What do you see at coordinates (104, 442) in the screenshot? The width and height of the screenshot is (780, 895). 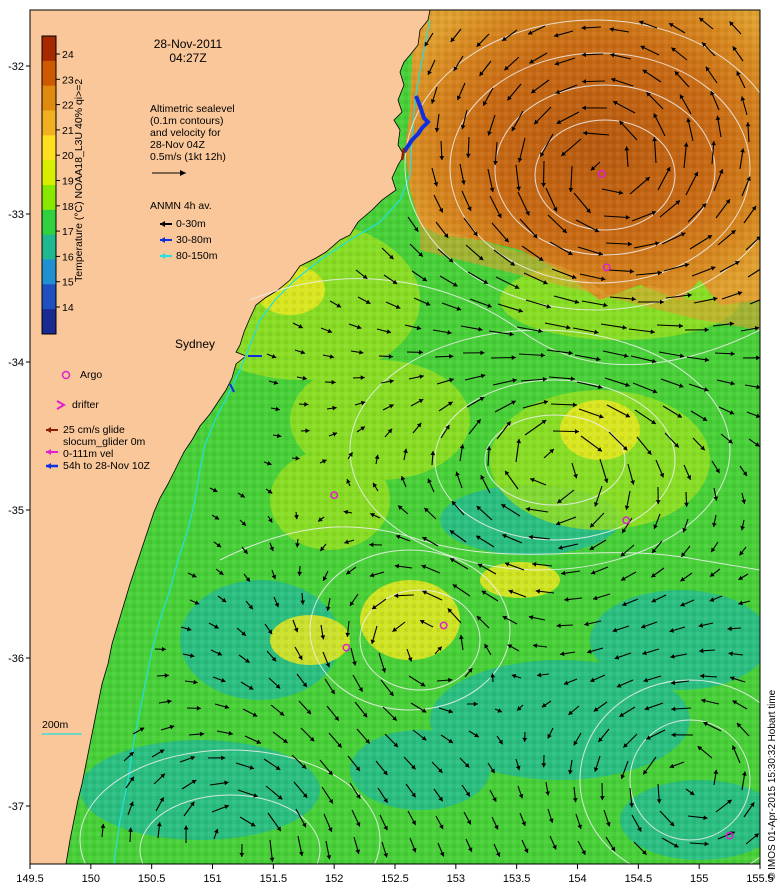 I see `glider-legend-line-2: slocum_glider 0m` at bounding box center [104, 442].